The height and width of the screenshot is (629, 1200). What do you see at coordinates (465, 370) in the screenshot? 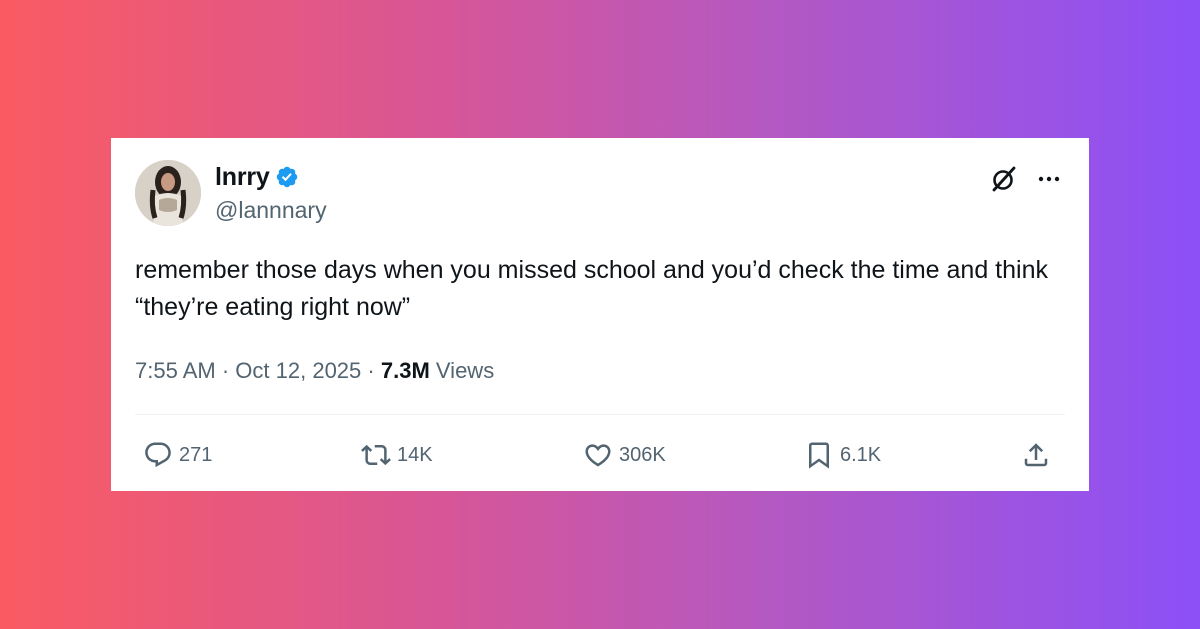
I see `views-label: Views` at bounding box center [465, 370].